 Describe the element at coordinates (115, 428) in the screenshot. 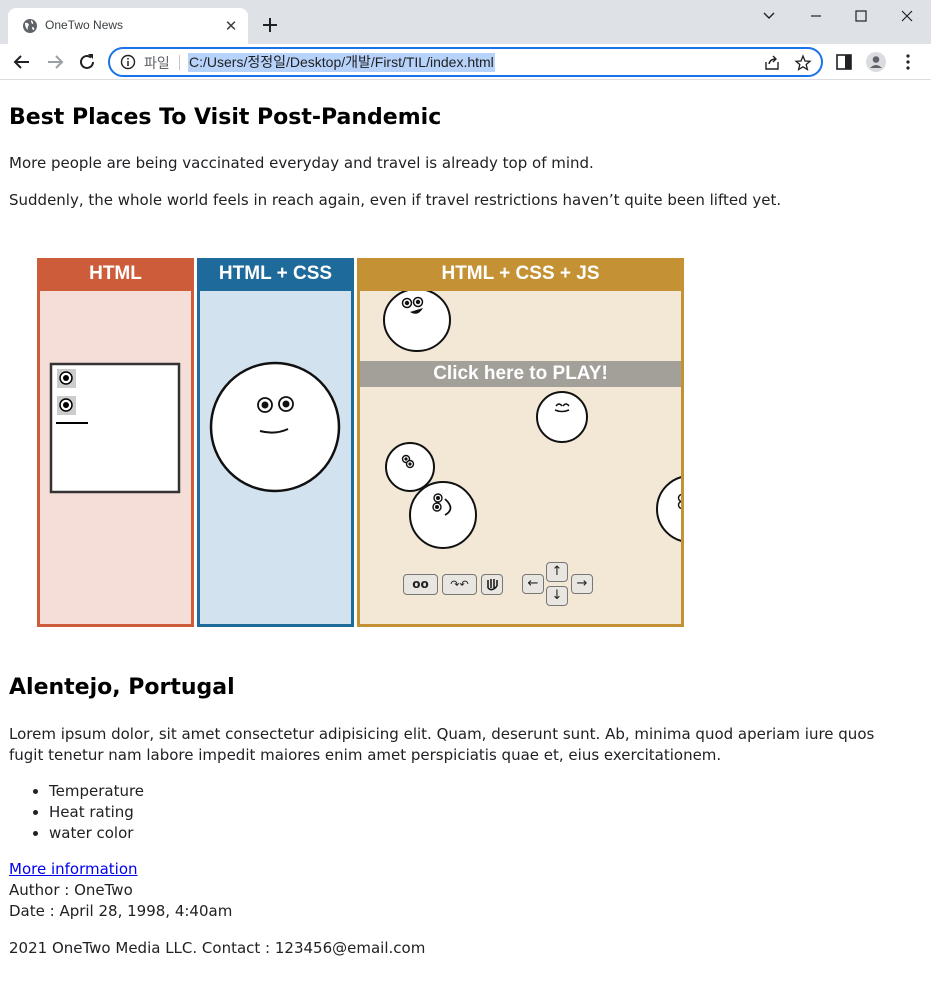

I see `html-form-drawing` at that location.